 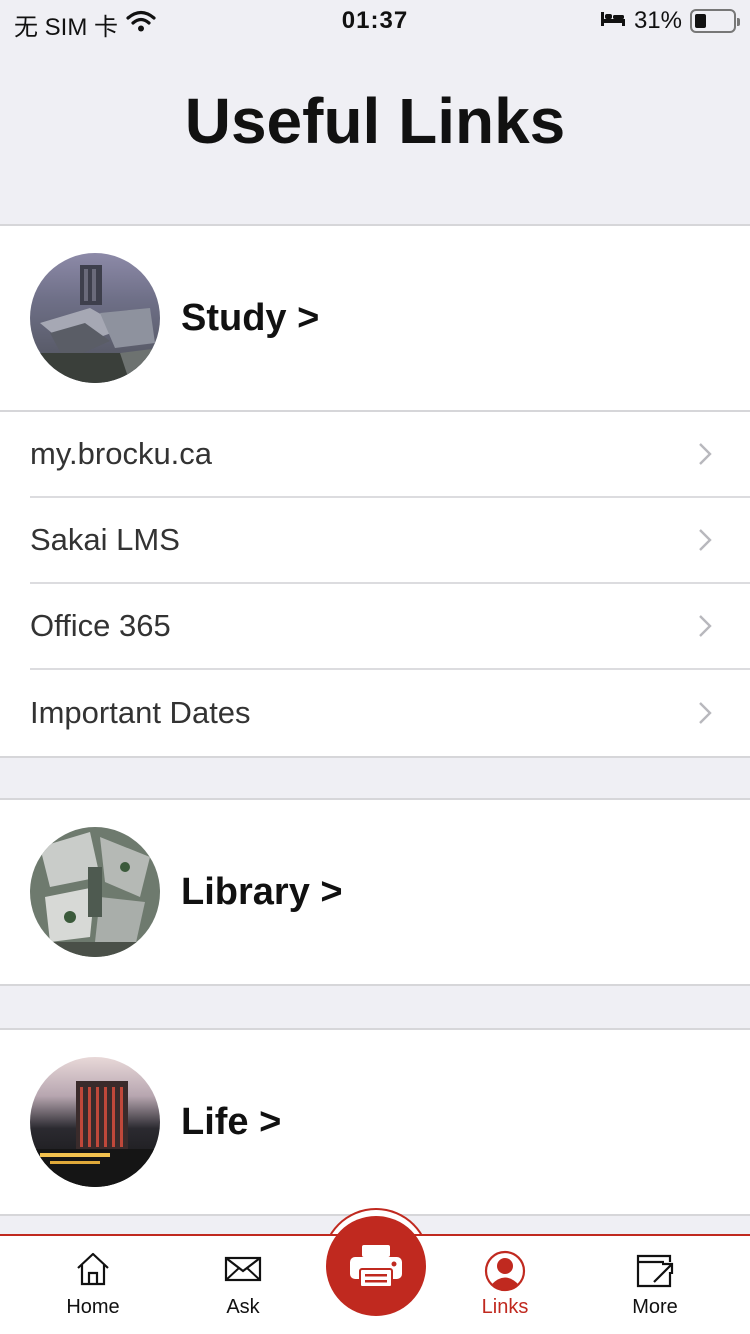 I want to click on link-label: my.brocku.ca, so click(x=121, y=453).